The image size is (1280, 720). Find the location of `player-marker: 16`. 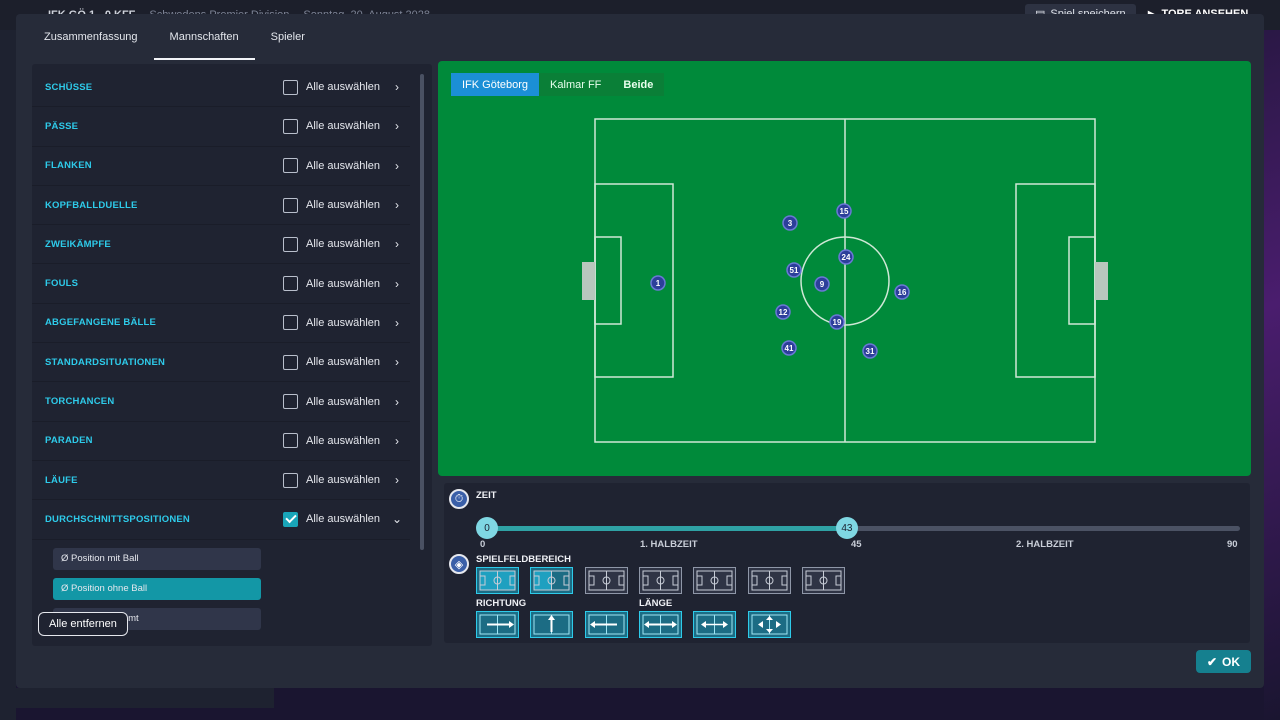

player-marker: 16 is located at coordinates (902, 292).